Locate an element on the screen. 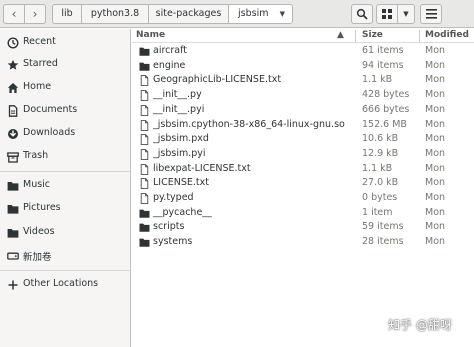 The image size is (474, 347). file-name: _jsbsim.pyi is located at coordinates (179, 153).